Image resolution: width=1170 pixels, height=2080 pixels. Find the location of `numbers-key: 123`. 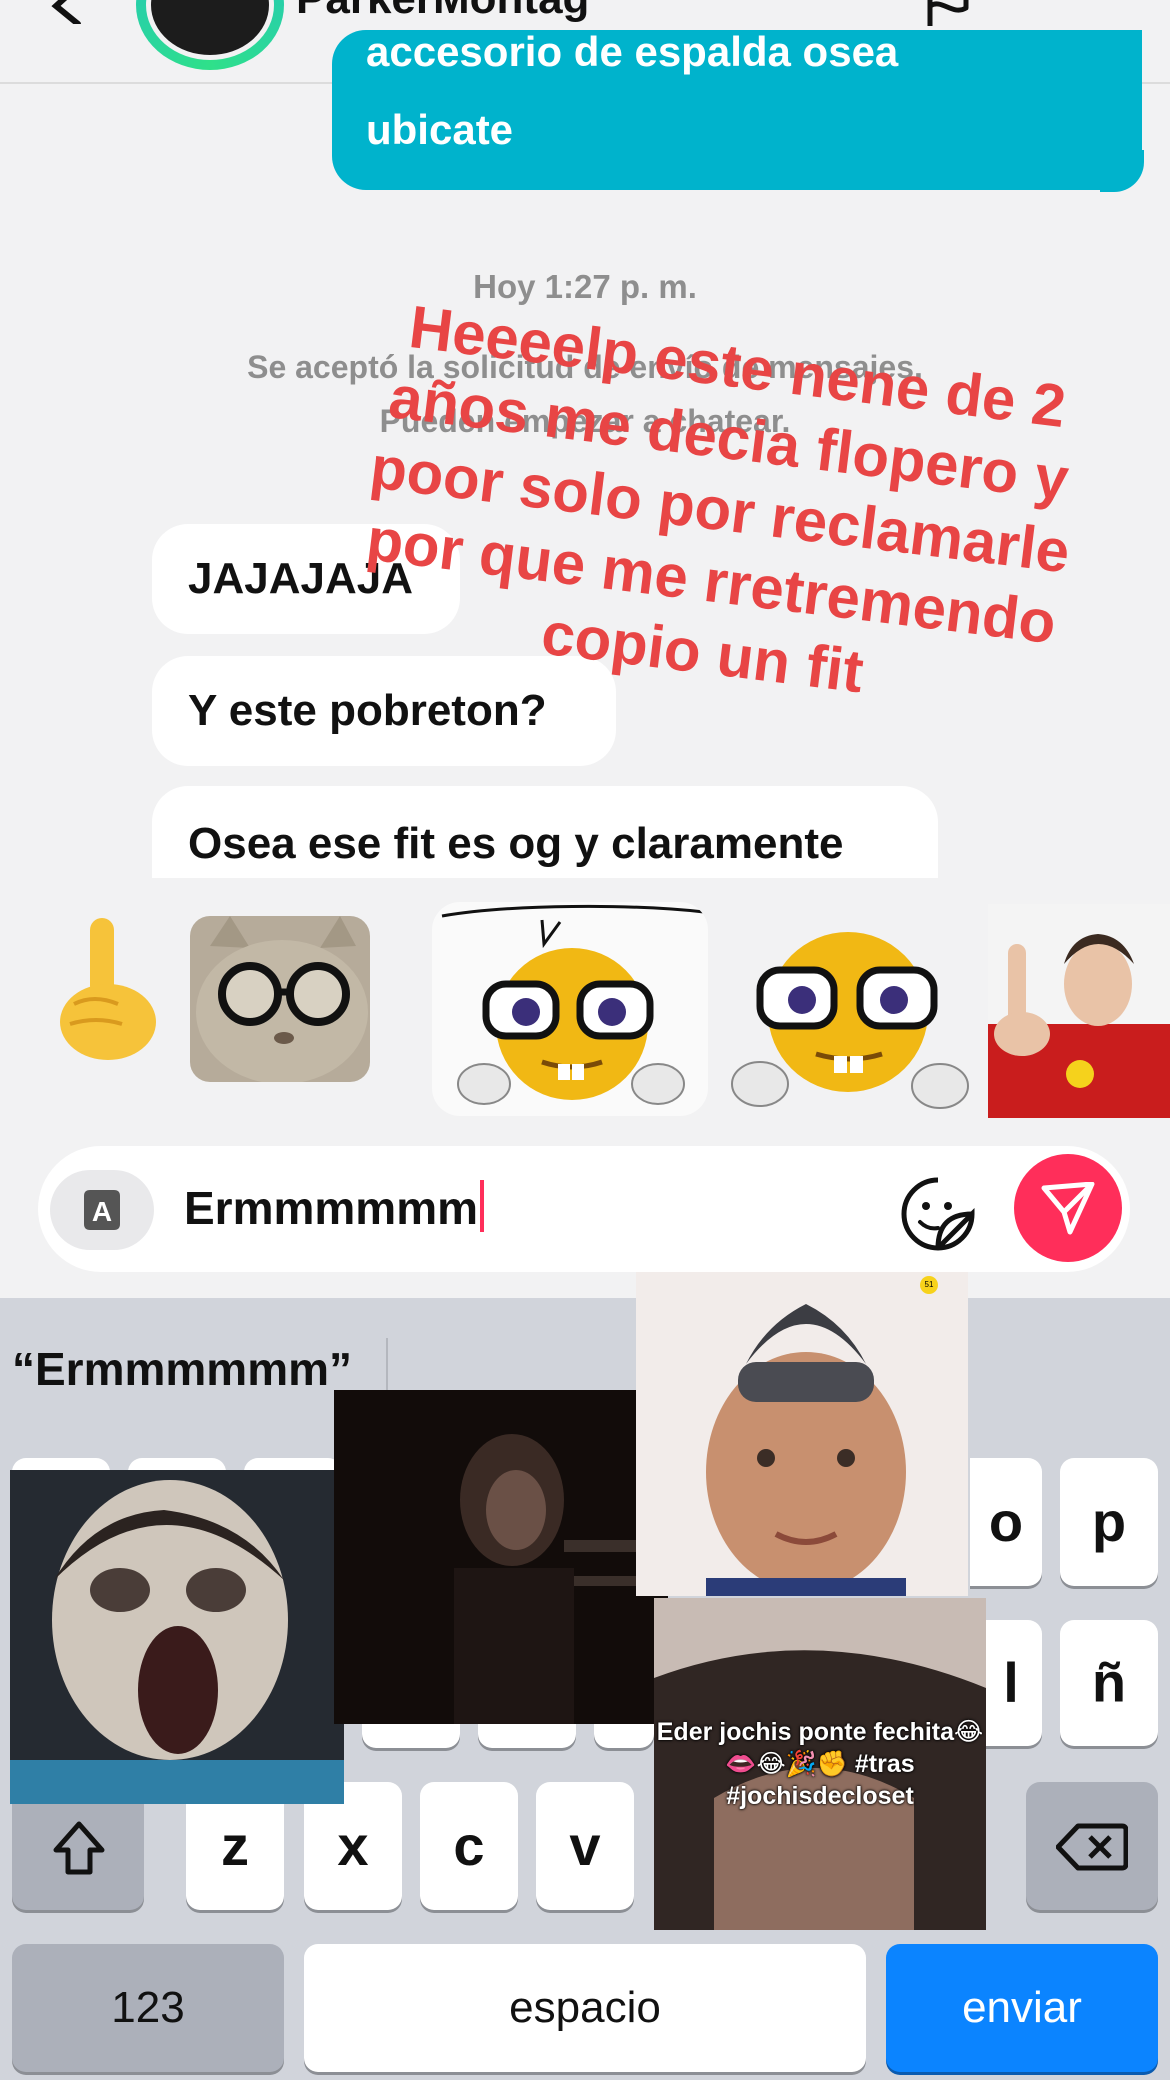

numbers-key: 123 is located at coordinates (148, 2008).